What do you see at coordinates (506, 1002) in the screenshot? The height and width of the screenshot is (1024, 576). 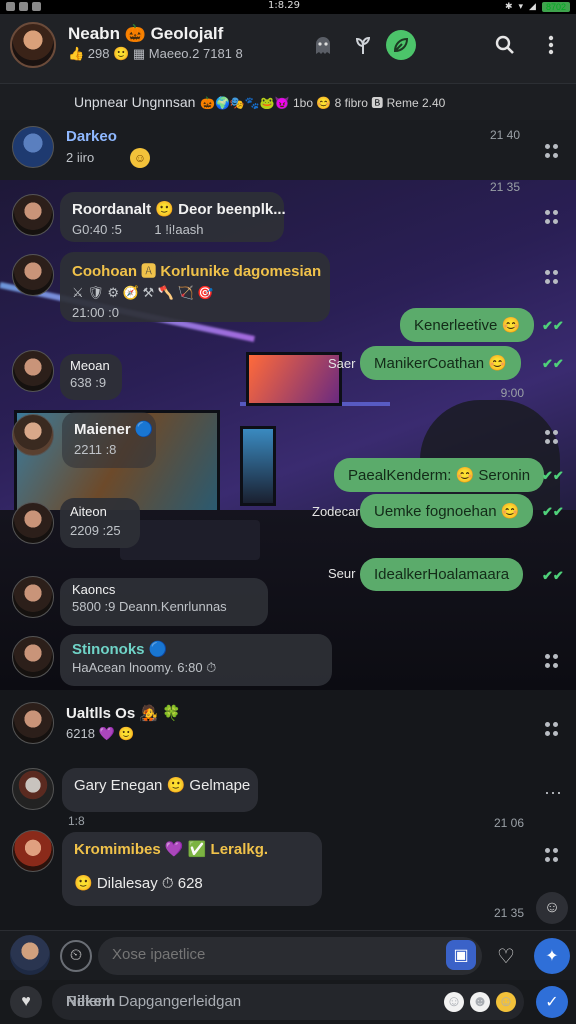 I see `grin-emoji-icon: ☺` at bounding box center [506, 1002].